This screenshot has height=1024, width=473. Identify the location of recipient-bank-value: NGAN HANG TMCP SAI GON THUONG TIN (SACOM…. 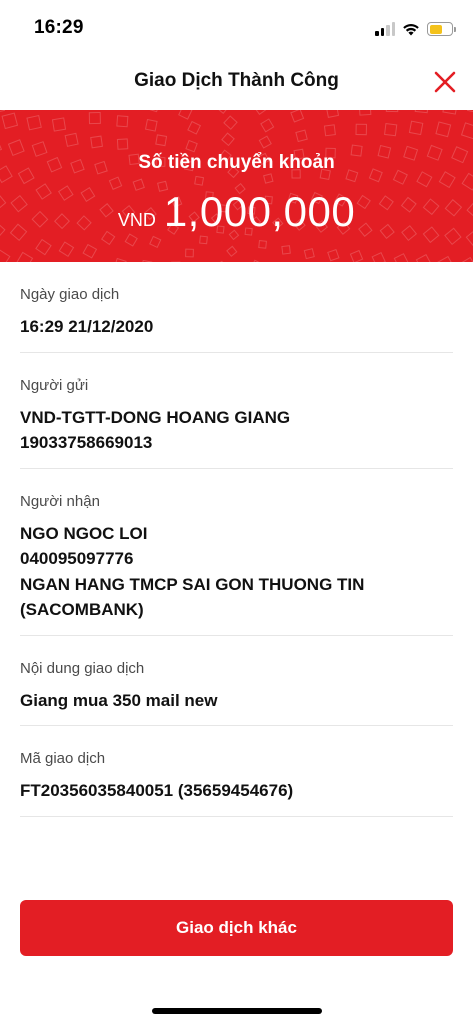
(192, 597).